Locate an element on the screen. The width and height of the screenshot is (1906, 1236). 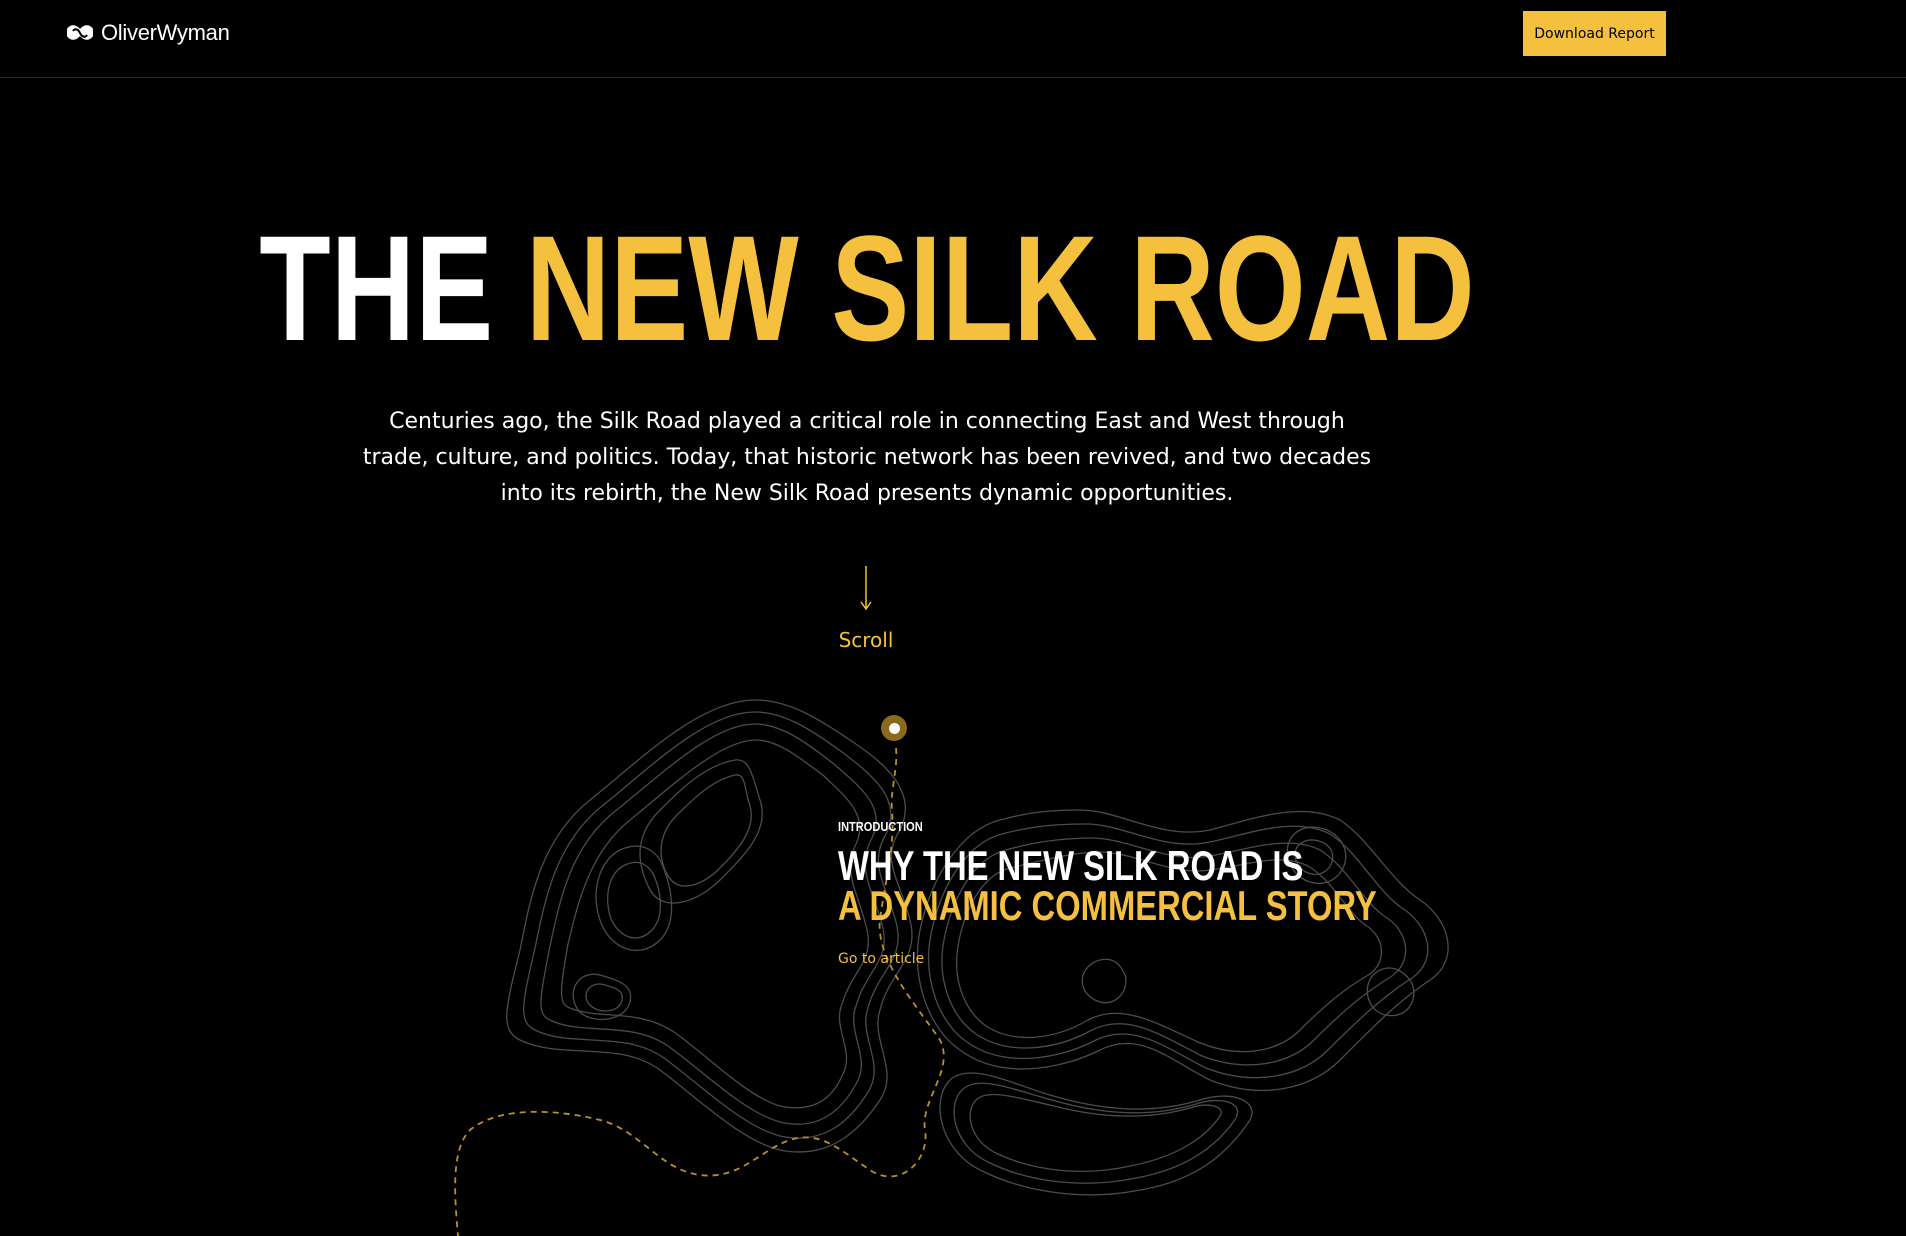
hero-title-white: THE is located at coordinates (376, 288).